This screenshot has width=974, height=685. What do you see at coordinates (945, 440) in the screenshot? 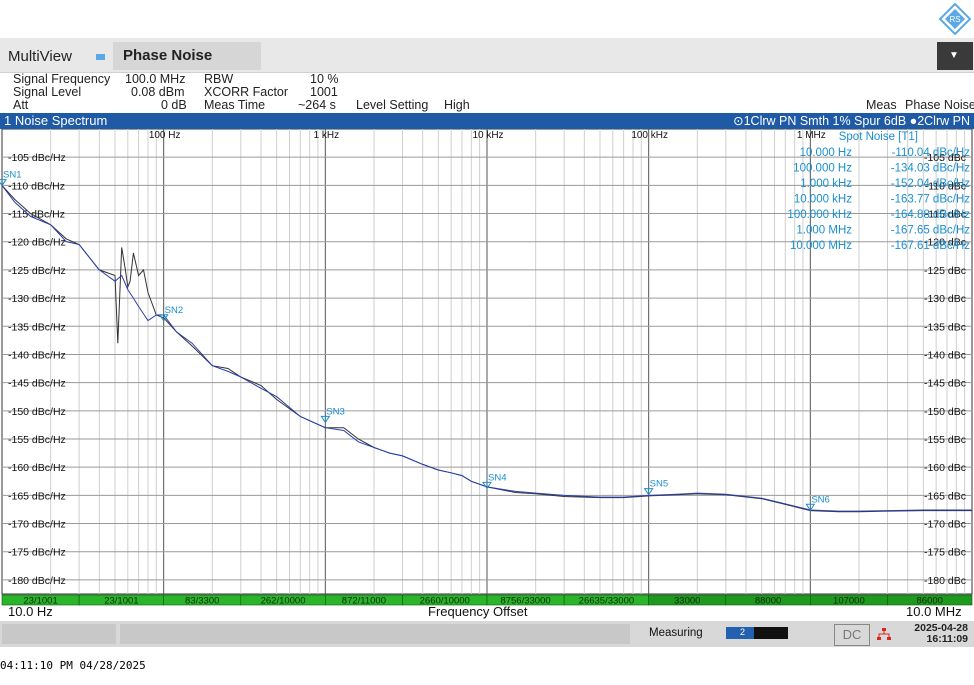
I see `y-tick-label-right: -155 dBc` at bounding box center [945, 440].